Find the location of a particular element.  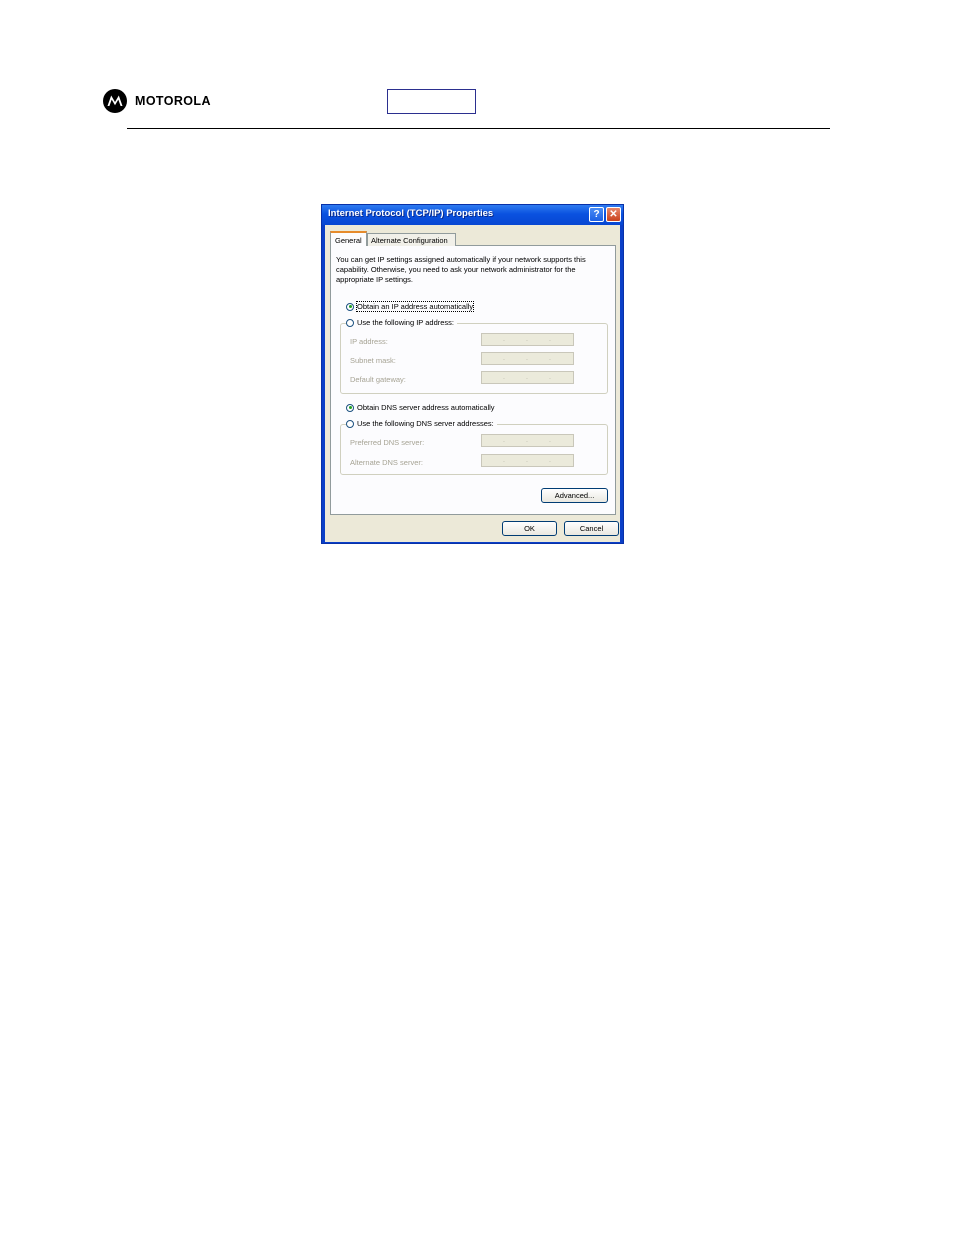

dns-server-group is located at coordinates (474, 449).